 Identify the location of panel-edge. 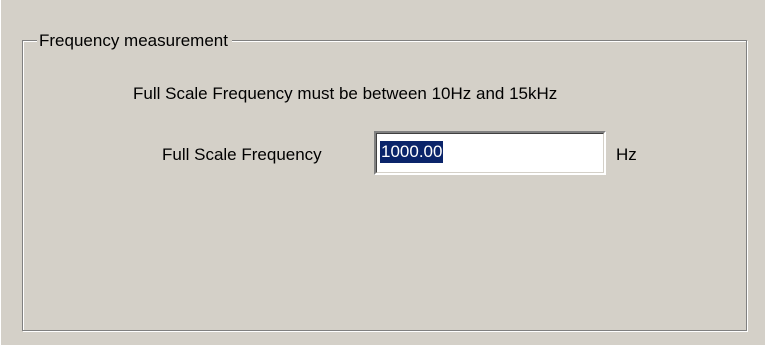
(0, 172).